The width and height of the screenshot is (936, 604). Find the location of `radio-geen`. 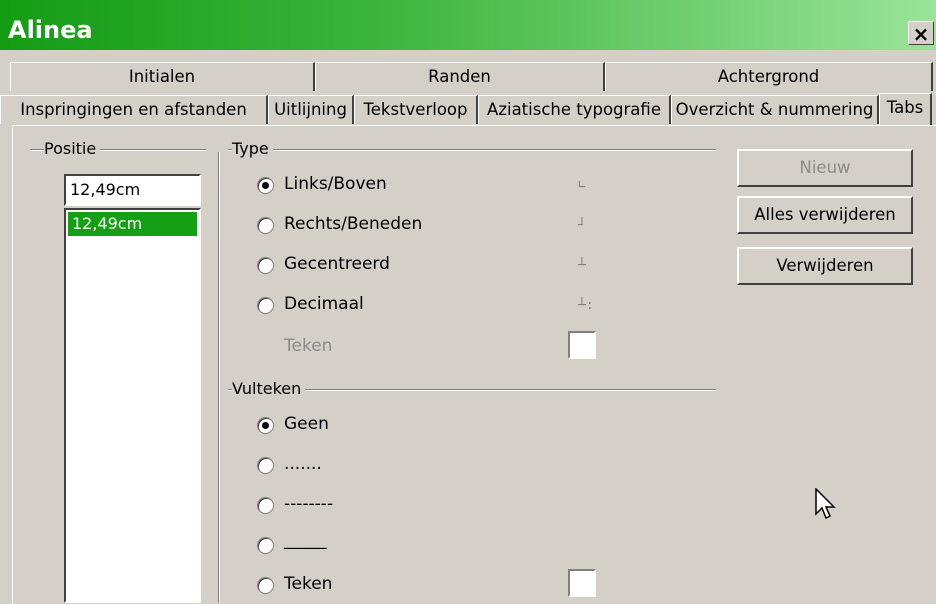

radio-geen is located at coordinates (265, 425).